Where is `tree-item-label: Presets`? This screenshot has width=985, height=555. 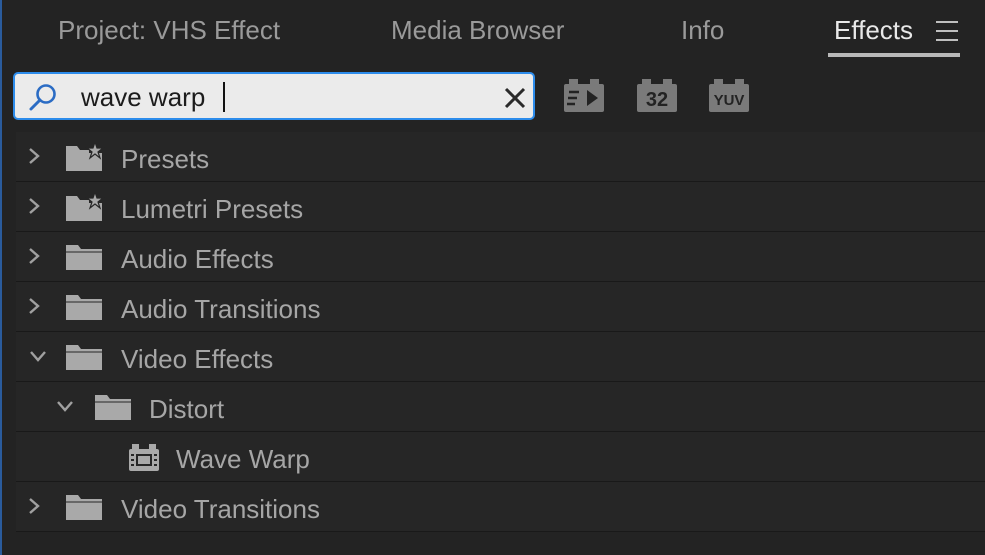
tree-item-label: Presets is located at coordinates (165, 159).